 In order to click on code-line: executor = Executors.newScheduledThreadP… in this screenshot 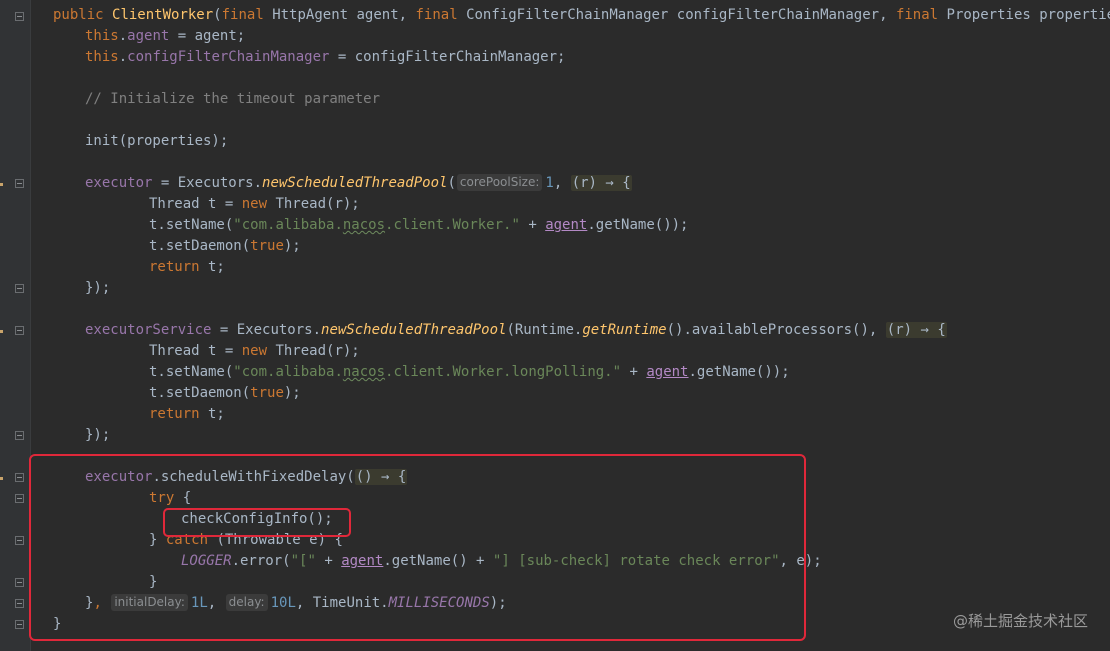, I will do `click(358, 182)`.